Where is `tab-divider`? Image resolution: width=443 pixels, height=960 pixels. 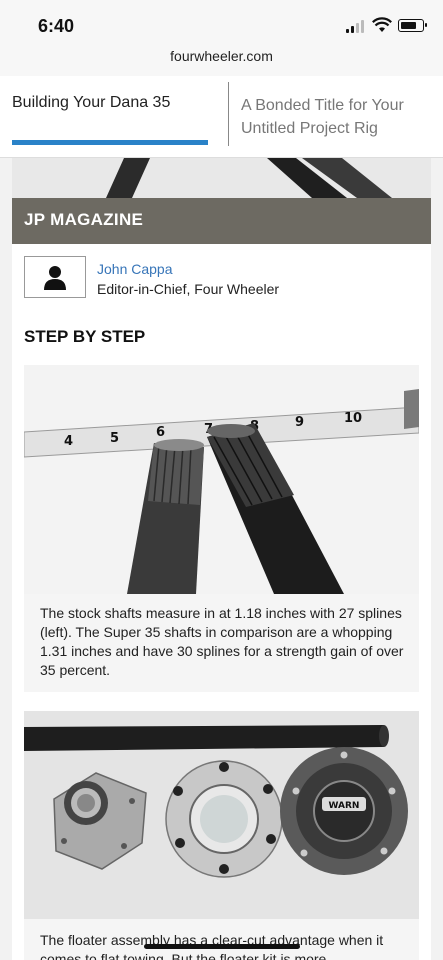 tab-divider is located at coordinates (228, 114).